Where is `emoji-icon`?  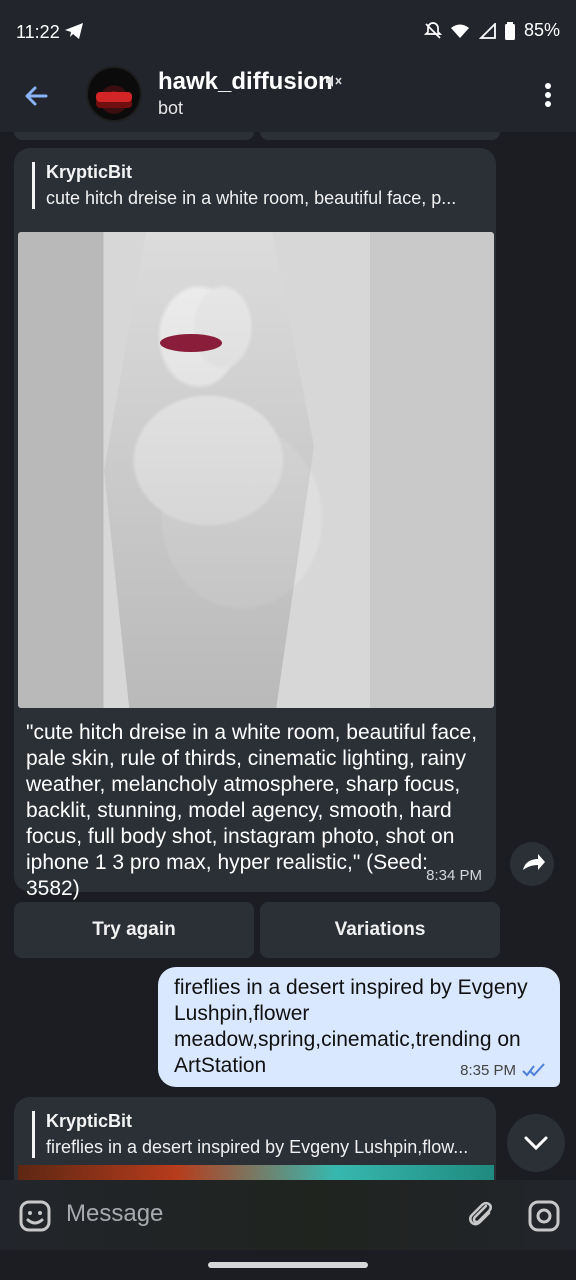 emoji-icon is located at coordinates (35, 1216).